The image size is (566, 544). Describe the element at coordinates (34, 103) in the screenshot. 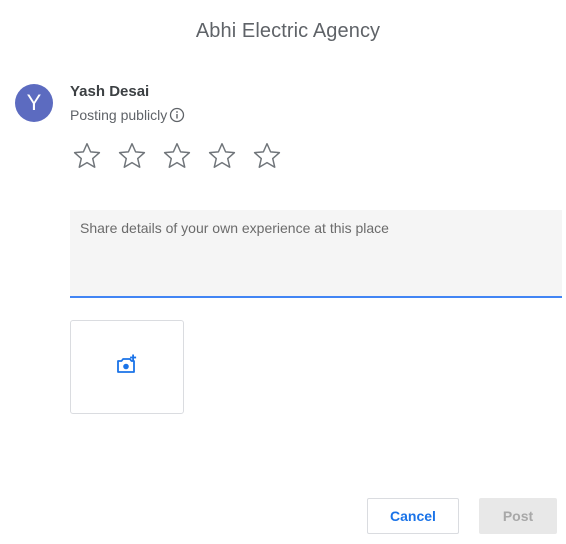

I see `avatar: Y` at that location.